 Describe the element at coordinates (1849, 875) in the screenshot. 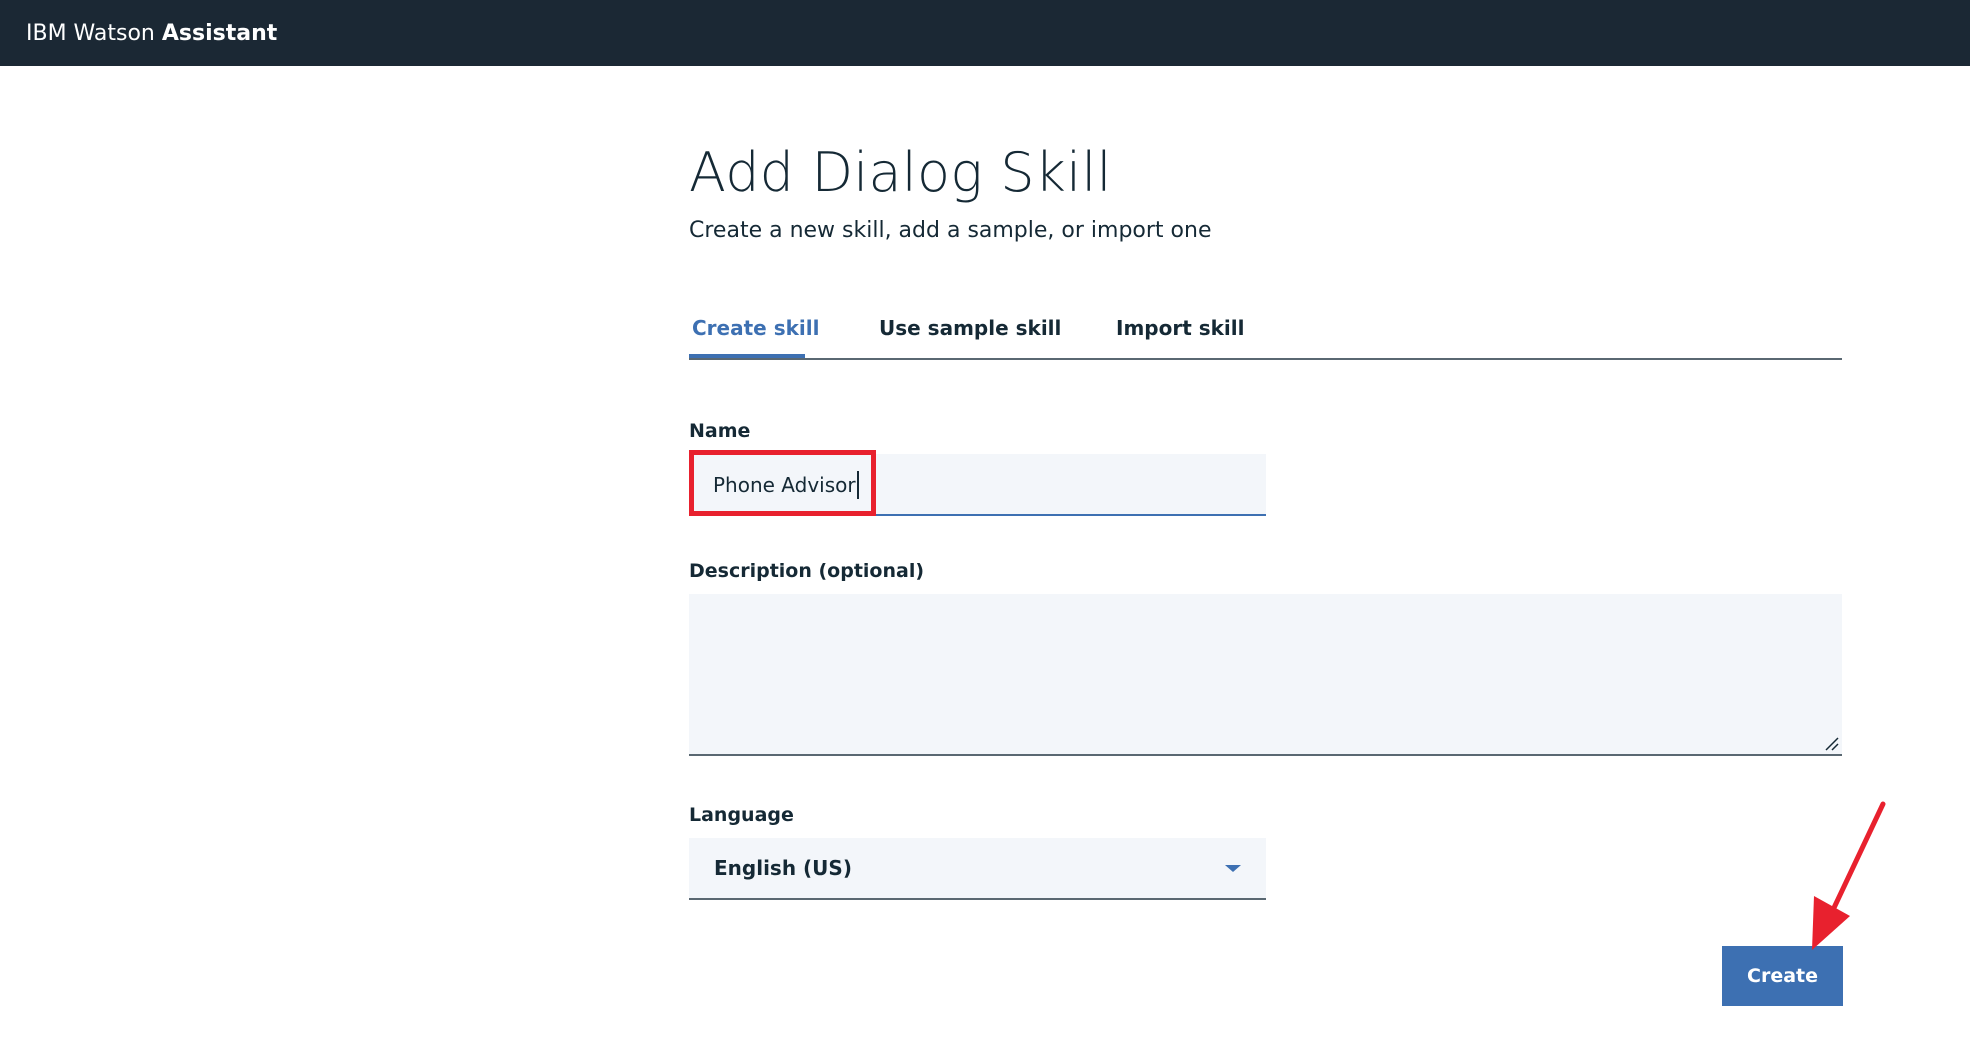

I see `red-arrow-icon` at that location.